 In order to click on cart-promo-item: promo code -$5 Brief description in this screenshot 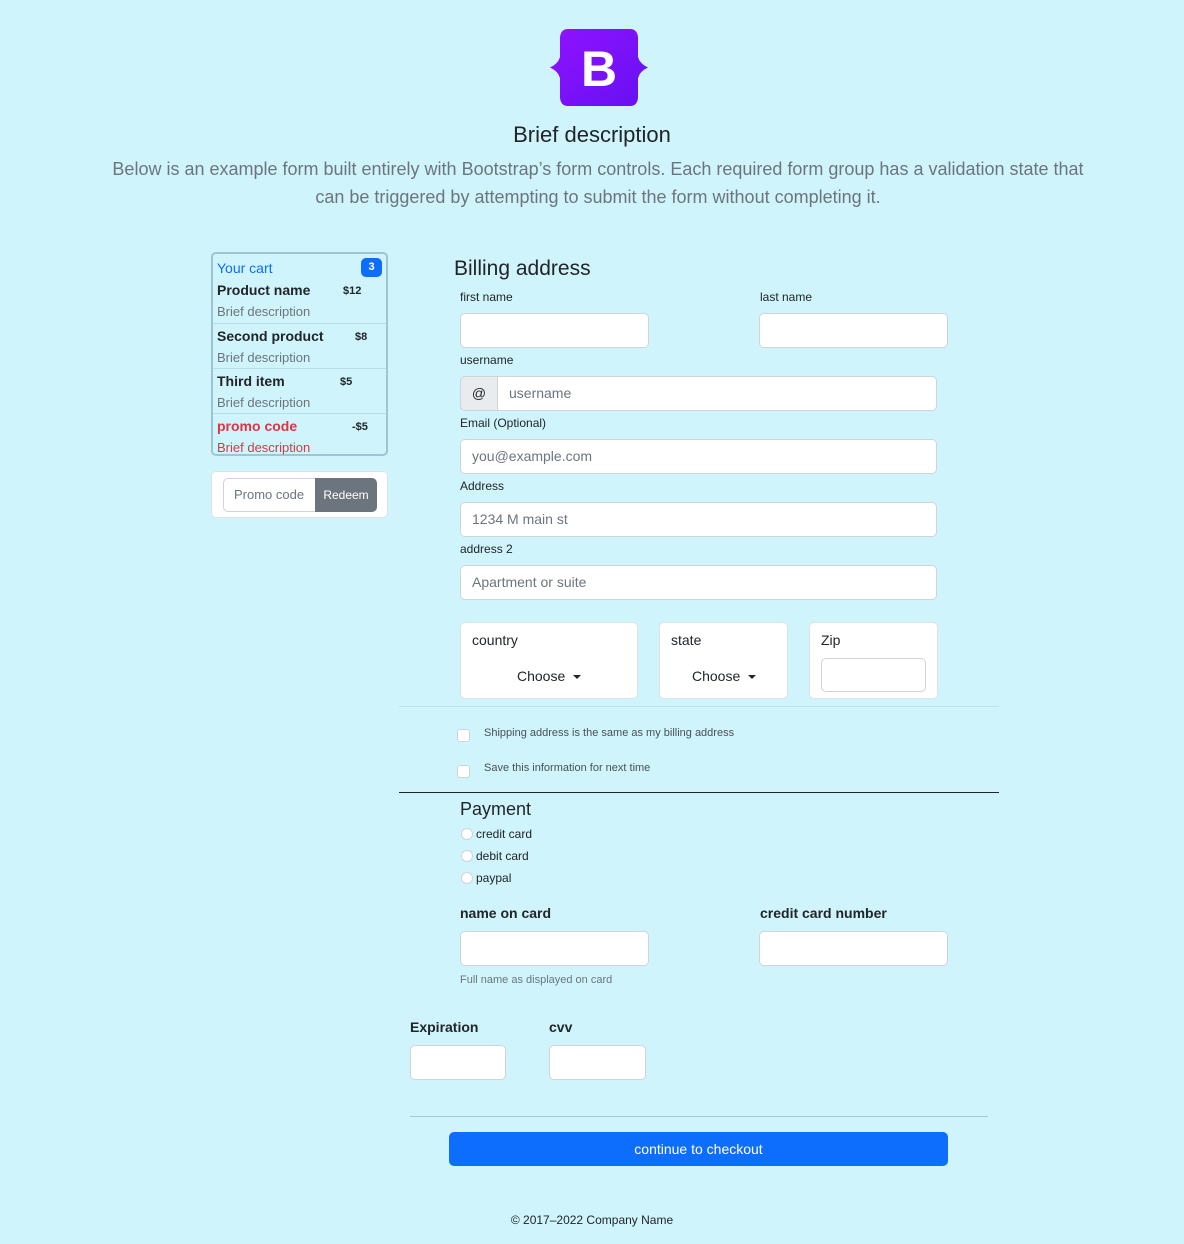, I will do `click(299, 435)`.